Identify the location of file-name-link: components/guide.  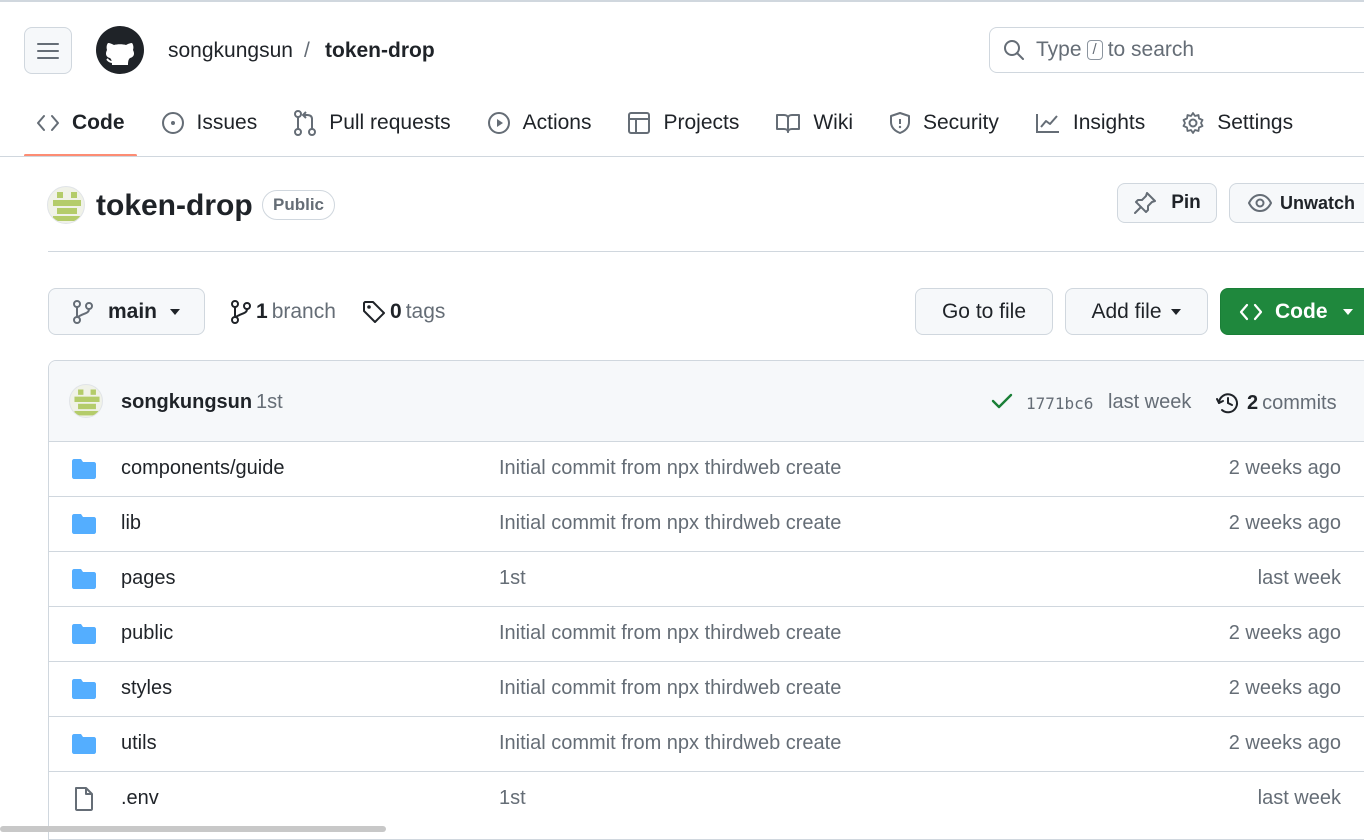
(202, 468).